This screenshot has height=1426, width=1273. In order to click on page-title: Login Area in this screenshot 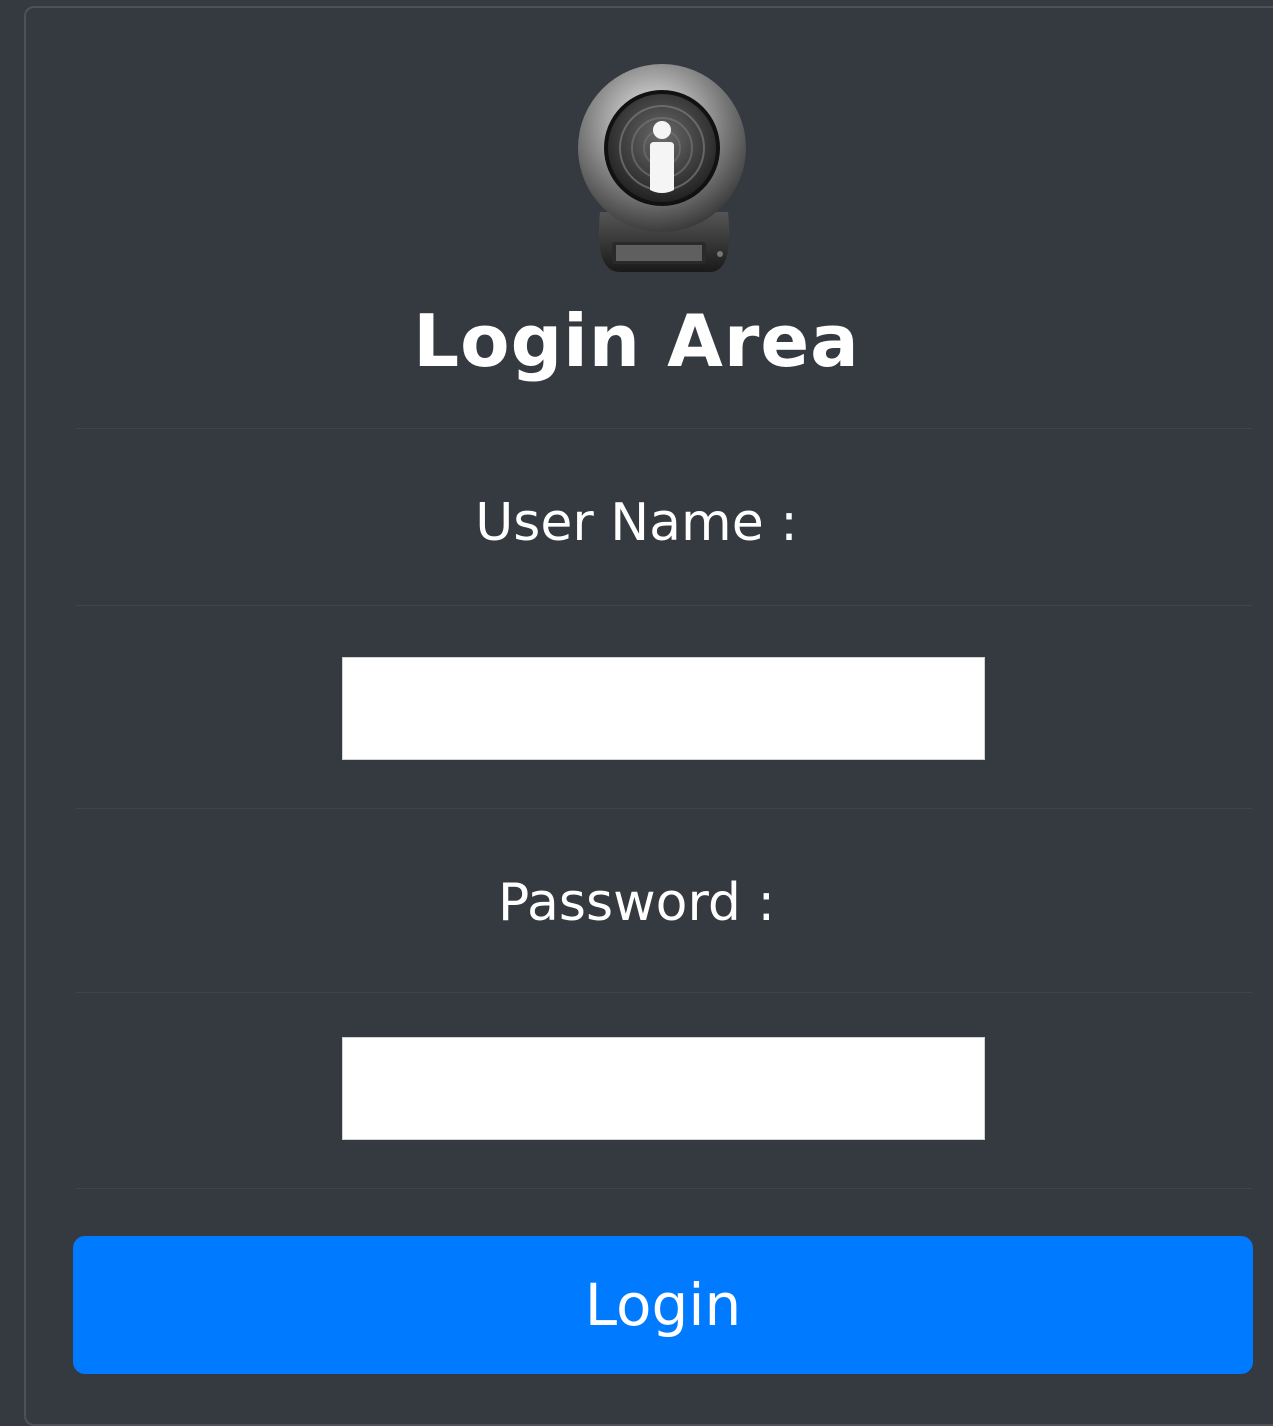, I will do `click(636, 341)`.